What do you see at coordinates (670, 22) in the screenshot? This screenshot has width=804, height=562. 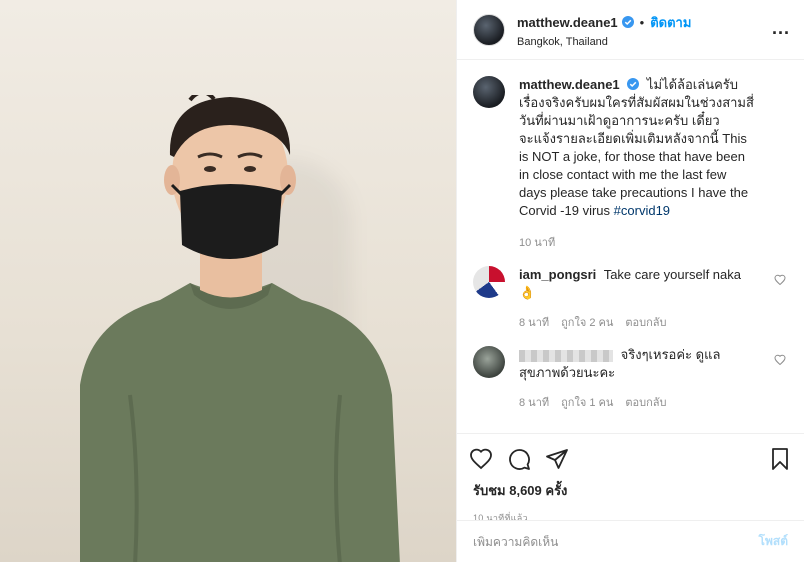 I see `follow-button: ติดตาม` at bounding box center [670, 22].